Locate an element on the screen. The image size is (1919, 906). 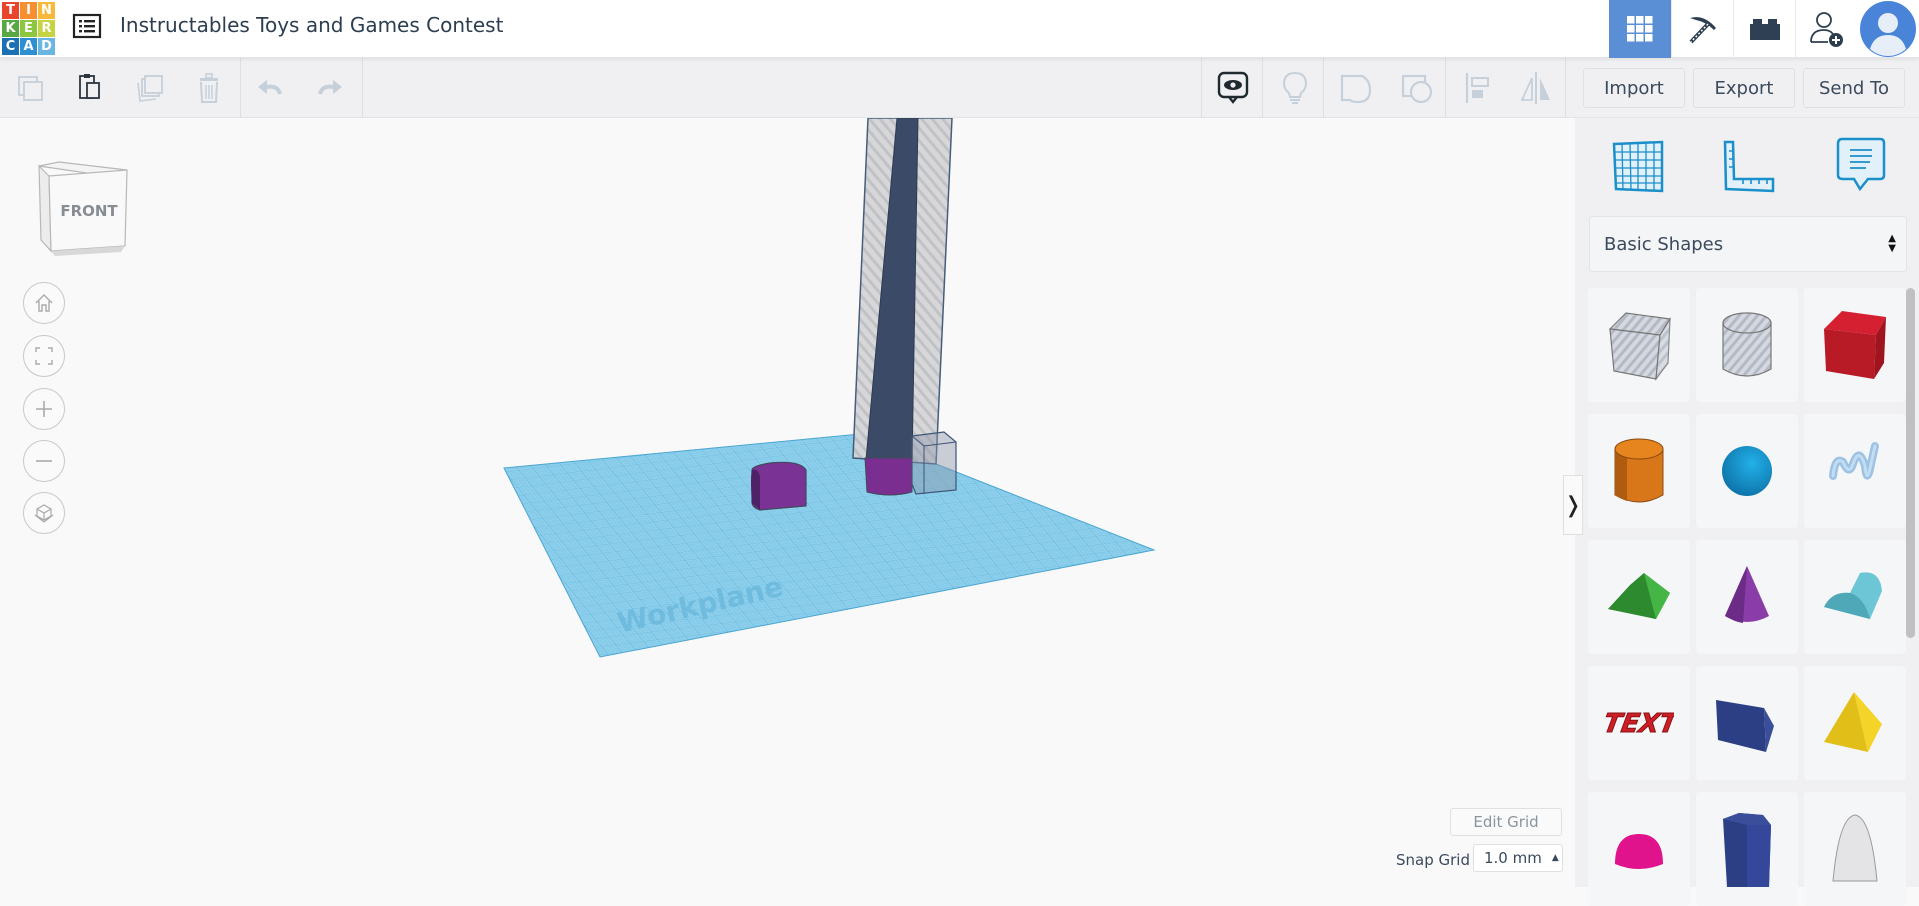
codeblocks-button is located at coordinates (1702, 29).